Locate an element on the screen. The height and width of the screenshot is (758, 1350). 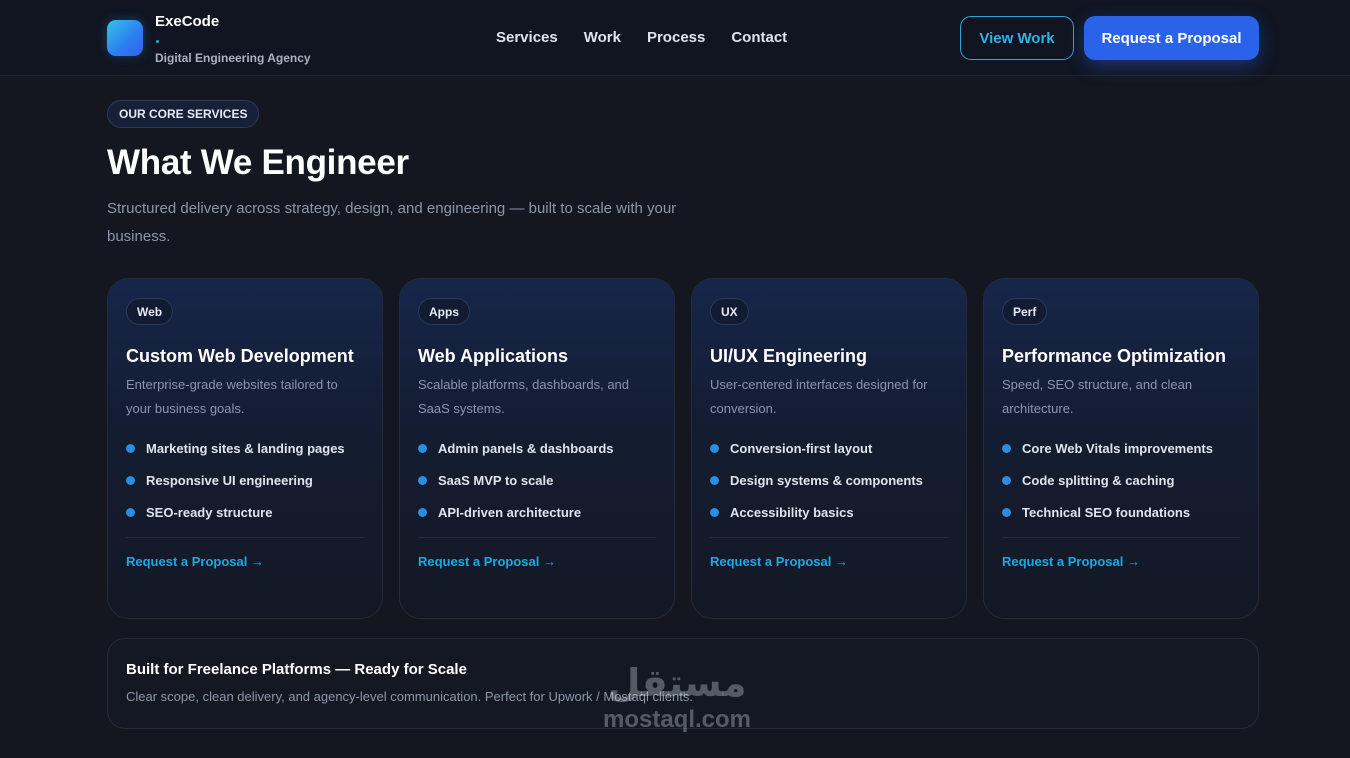
mostaql-watermark: مستقل mostaql.com is located at coordinates (677, 705).